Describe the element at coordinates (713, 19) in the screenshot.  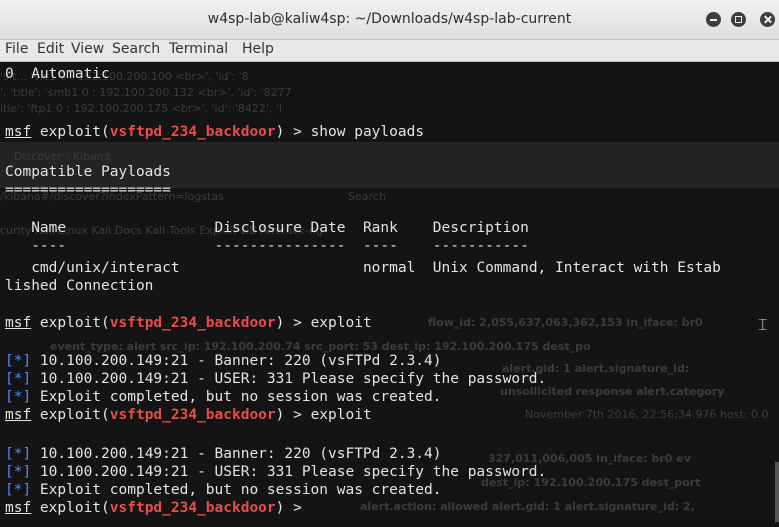
I see `minimize-icon` at that location.